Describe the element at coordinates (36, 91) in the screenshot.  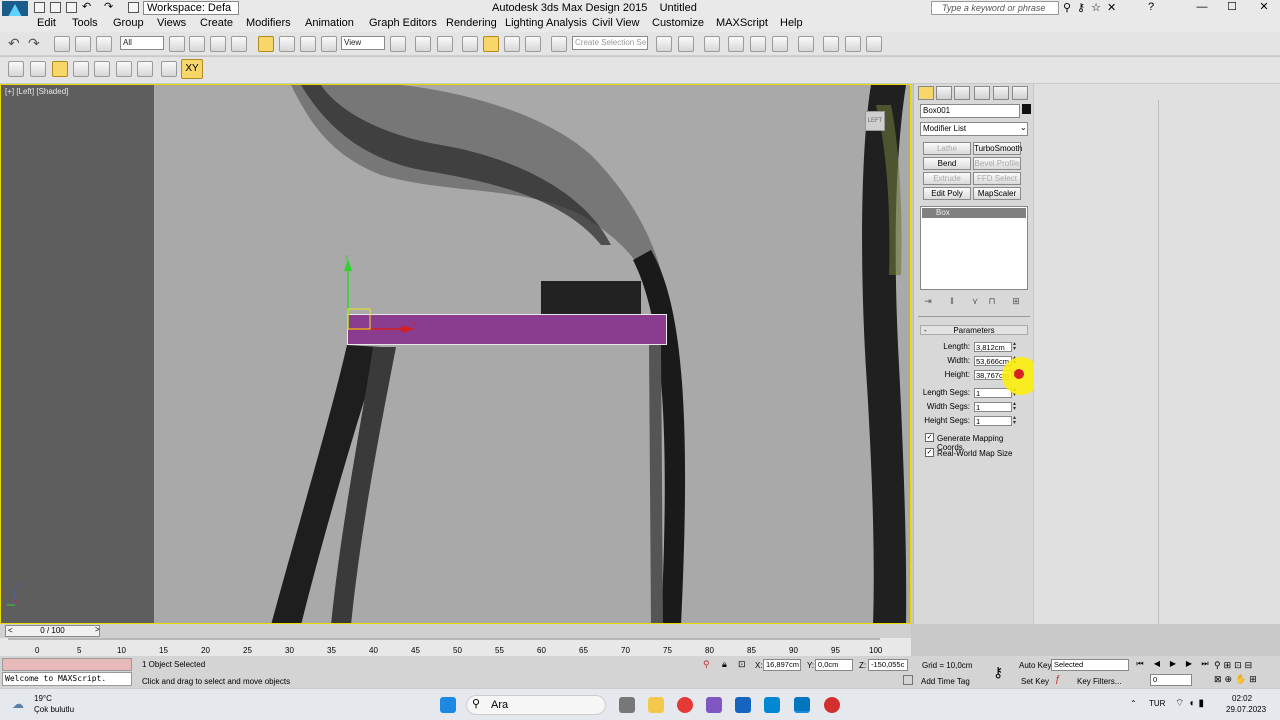
I see `viewport-label: [+] [Left] [Shaded]` at that location.